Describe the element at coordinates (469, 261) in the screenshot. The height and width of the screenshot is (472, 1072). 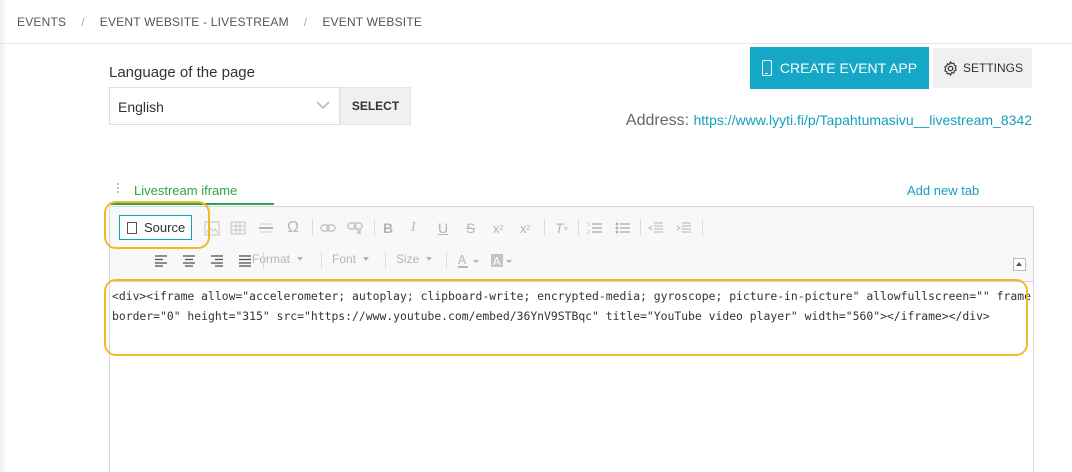
I see `text-color-icon: A` at that location.